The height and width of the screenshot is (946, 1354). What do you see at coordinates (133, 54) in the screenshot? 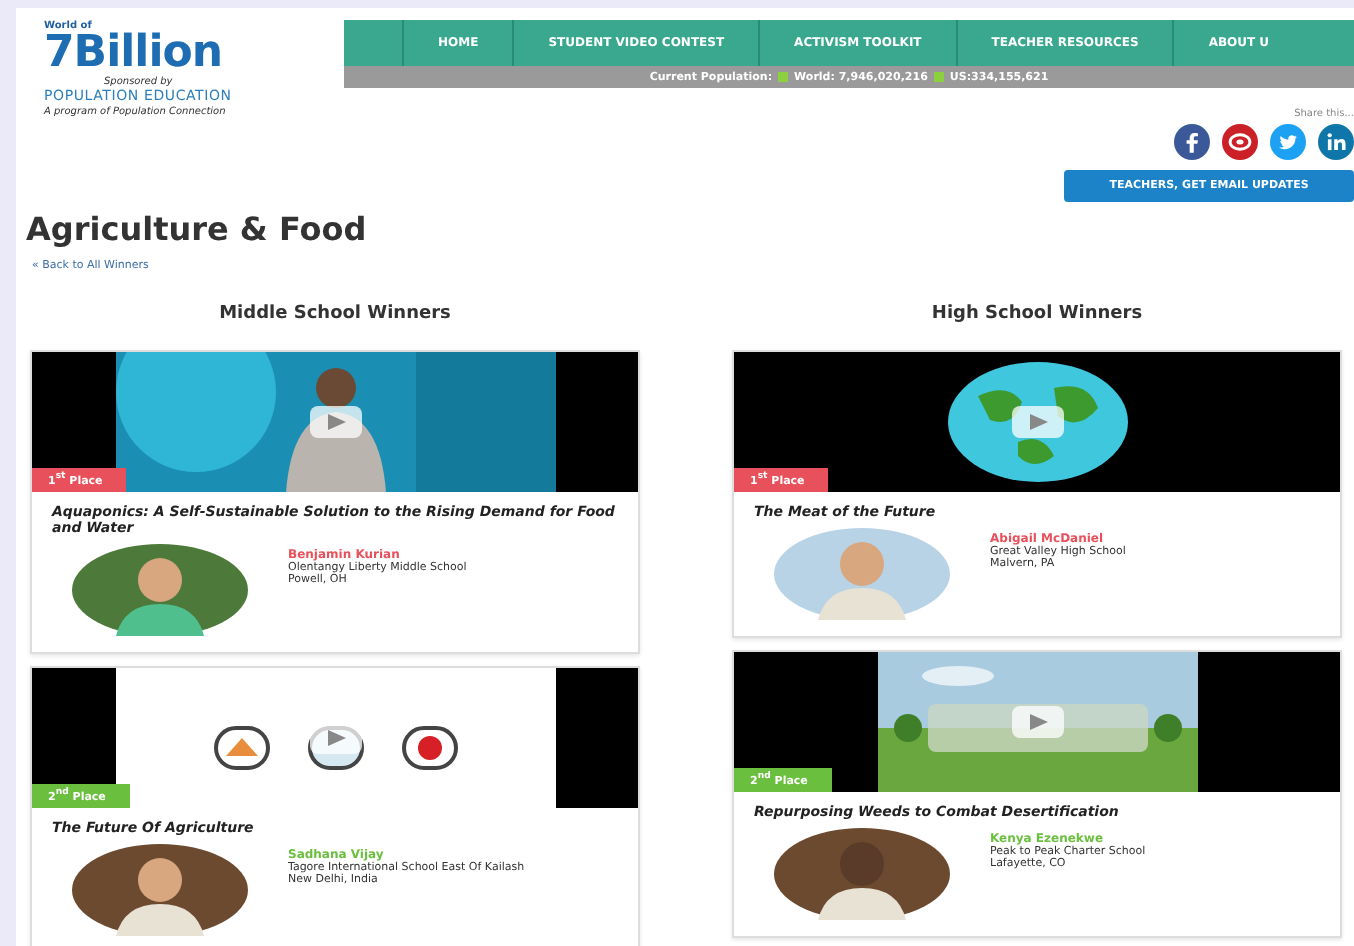
I see `logo-wordmark: 7Billion` at bounding box center [133, 54].